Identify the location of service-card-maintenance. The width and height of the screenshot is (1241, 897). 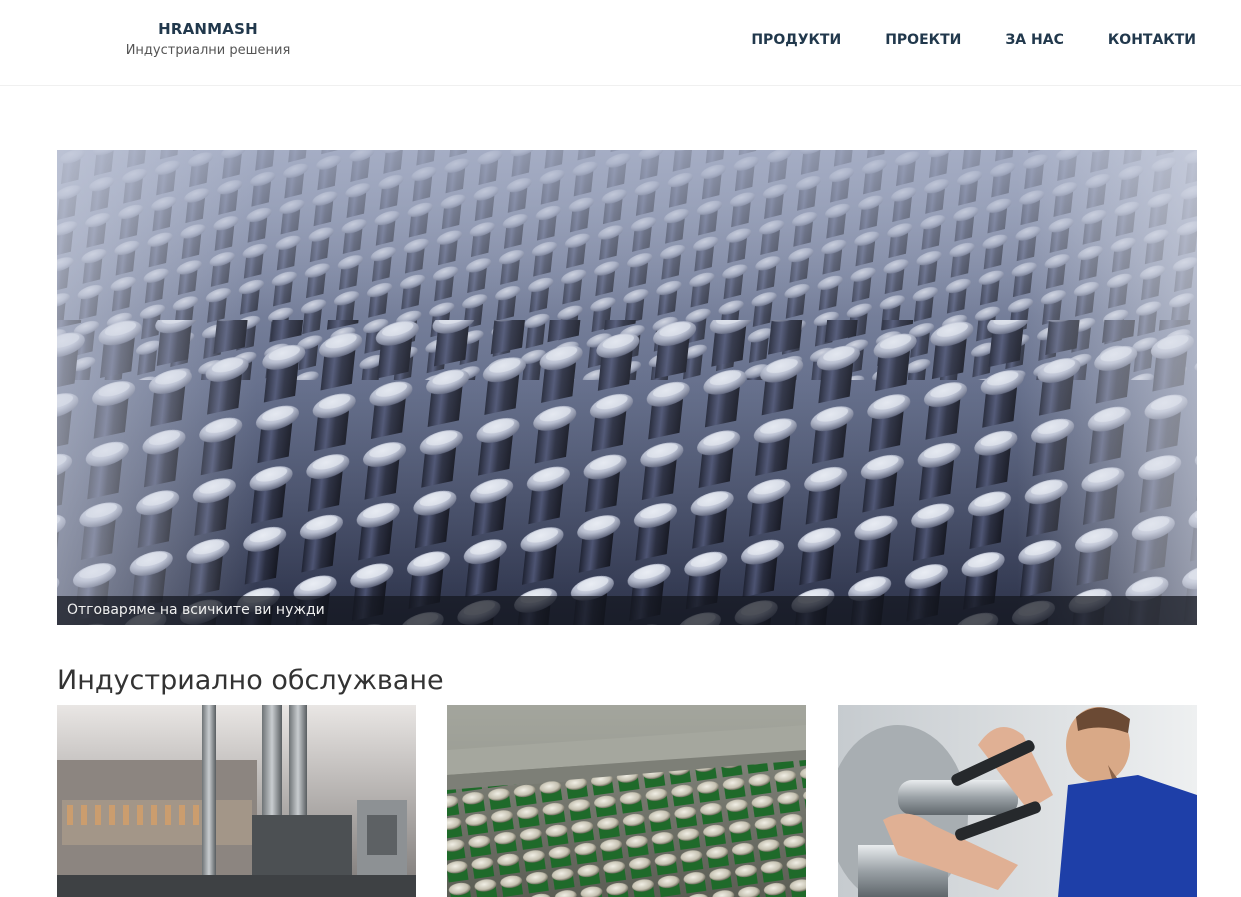
(1017, 801).